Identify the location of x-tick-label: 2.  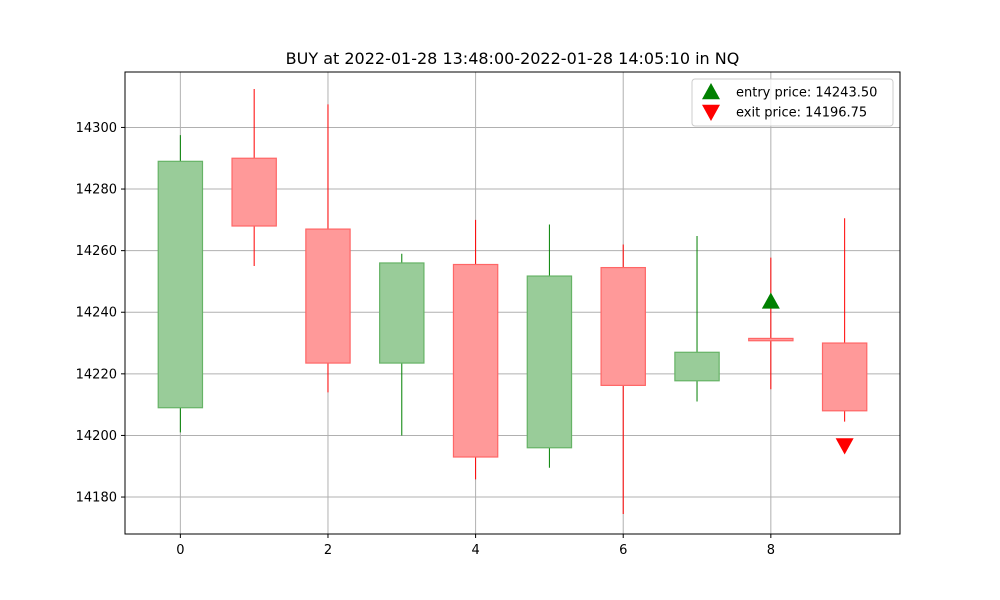
(328, 550).